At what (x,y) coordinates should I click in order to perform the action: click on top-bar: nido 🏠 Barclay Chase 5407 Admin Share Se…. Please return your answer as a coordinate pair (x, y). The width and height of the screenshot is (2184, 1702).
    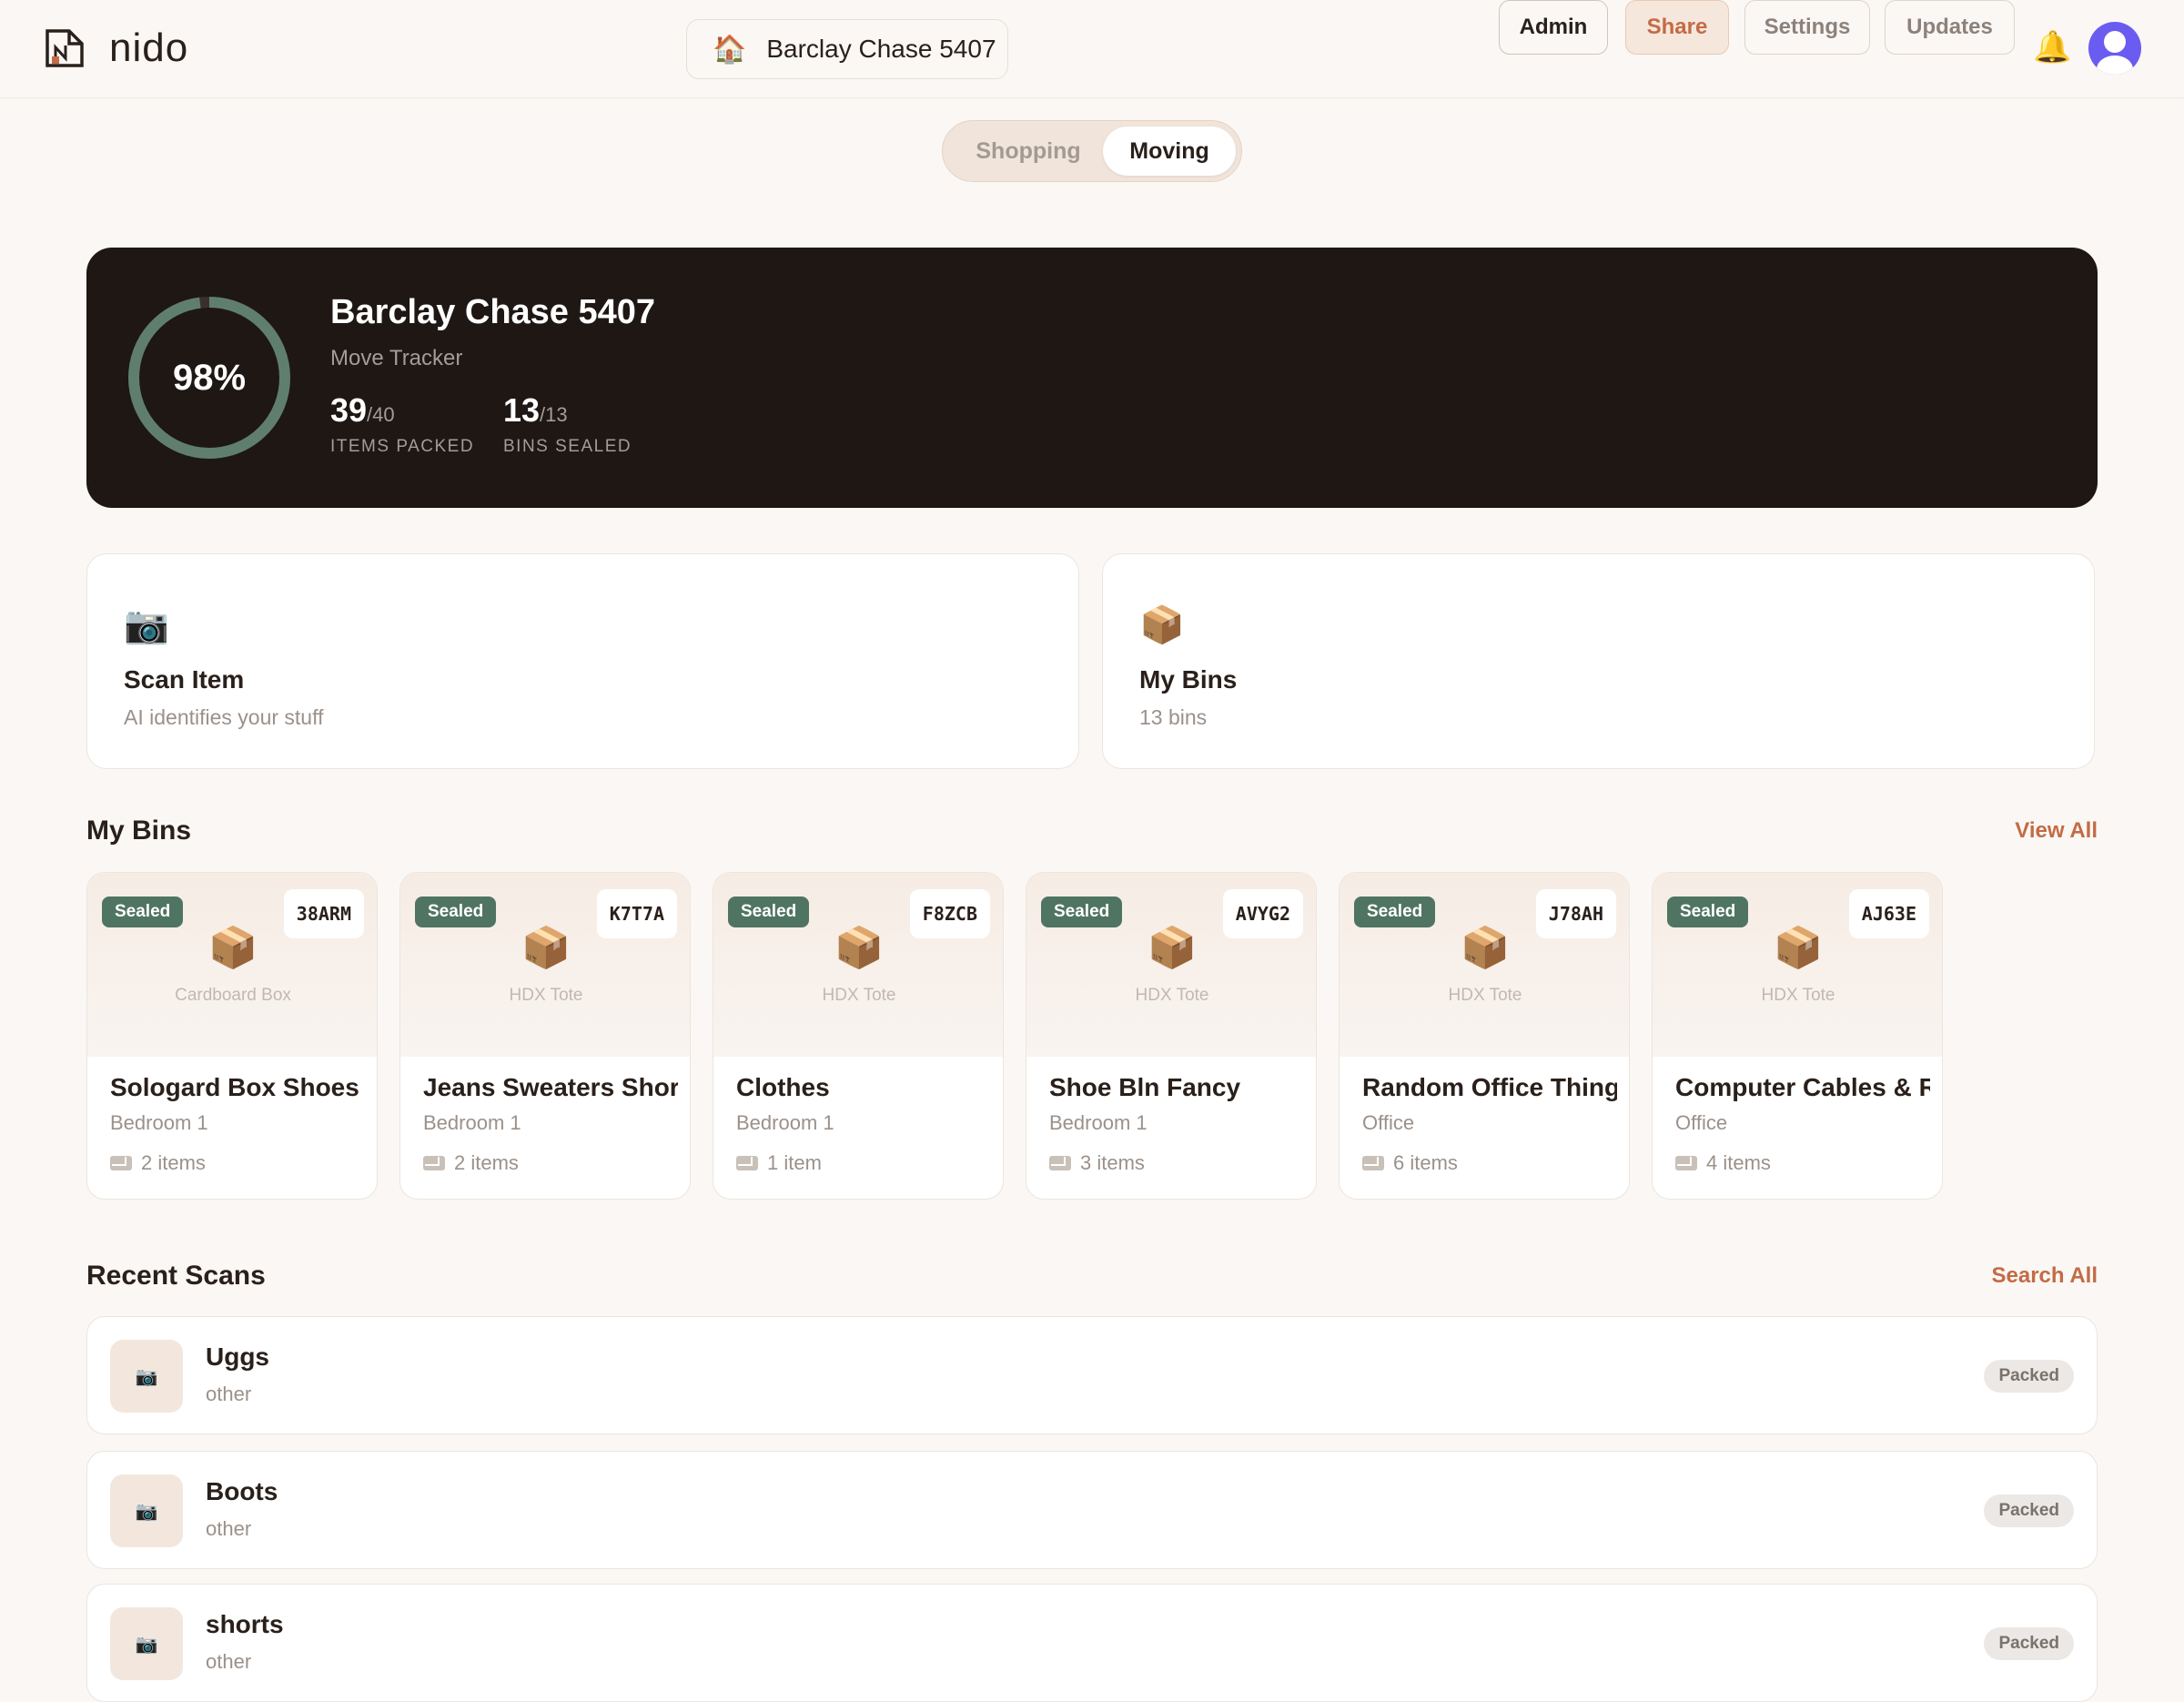
    Looking at the image, I should click on (1092, 49).